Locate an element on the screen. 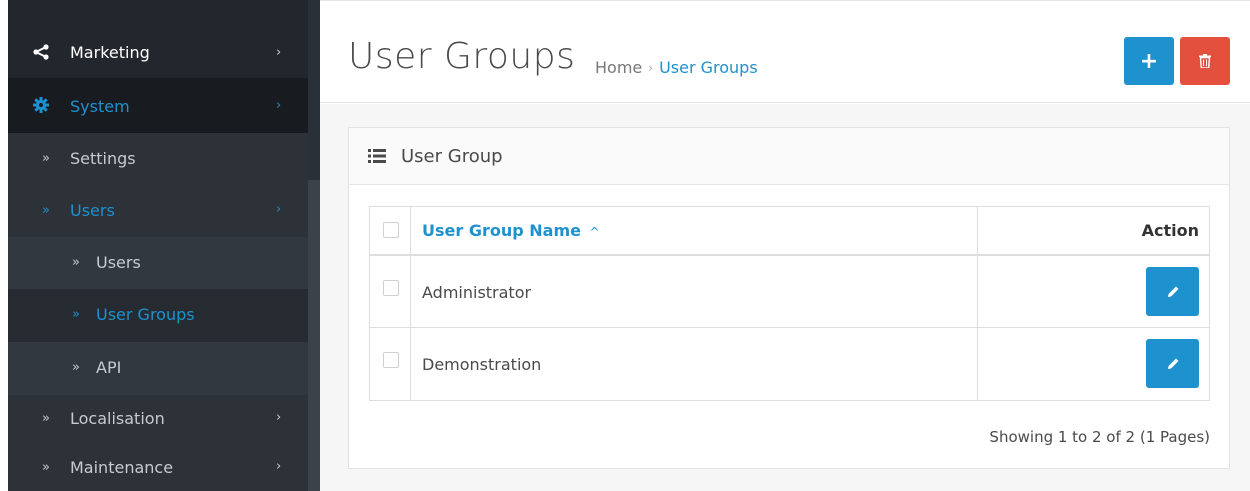 Image resolution: width=1250 pixels, height=491 pixels. table-header-row: User Group Name ^ Action is located at coordinates (789, 231).